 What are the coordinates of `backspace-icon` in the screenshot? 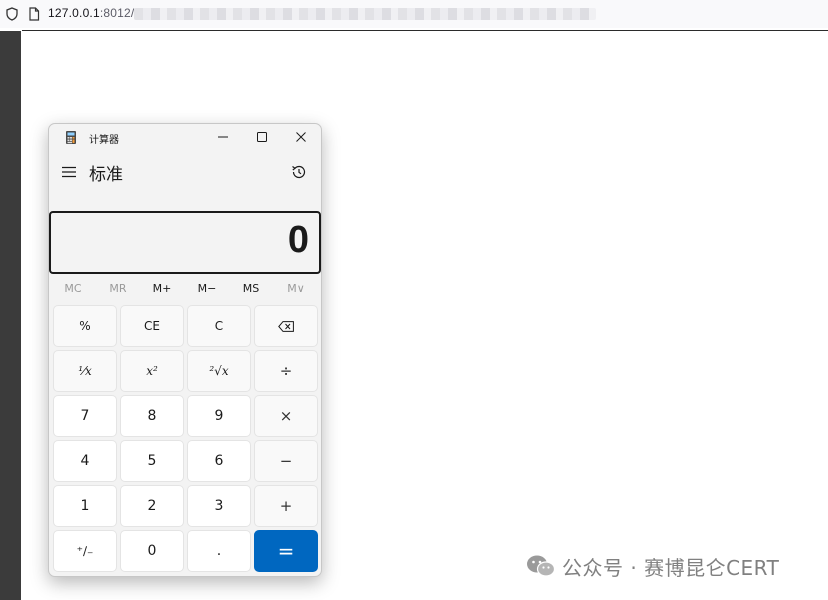 It's located at (286, 326).